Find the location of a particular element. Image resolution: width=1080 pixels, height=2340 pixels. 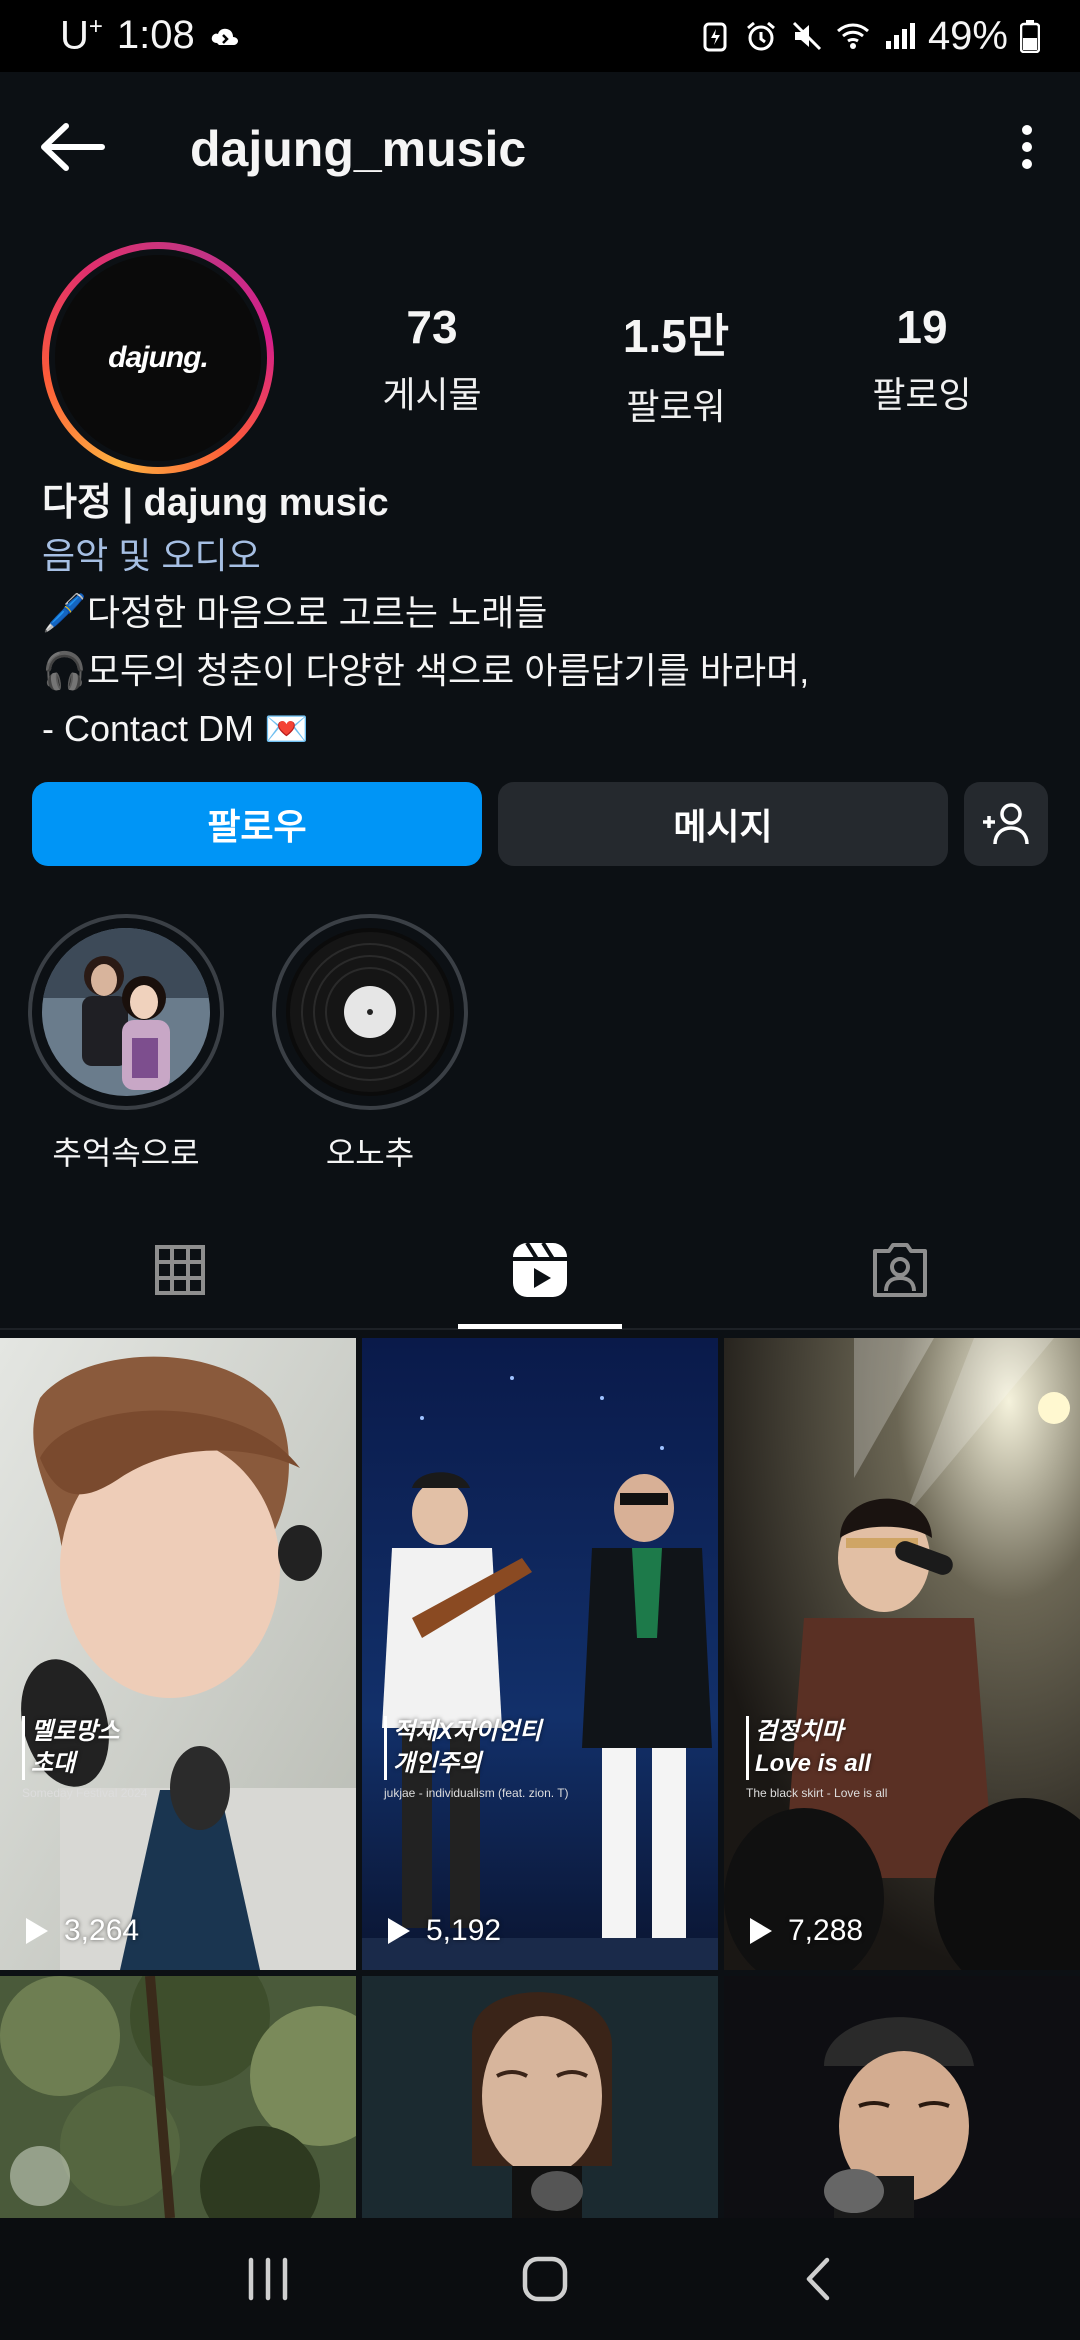

recent-apps-icon is located at coordinates (268, 2279).